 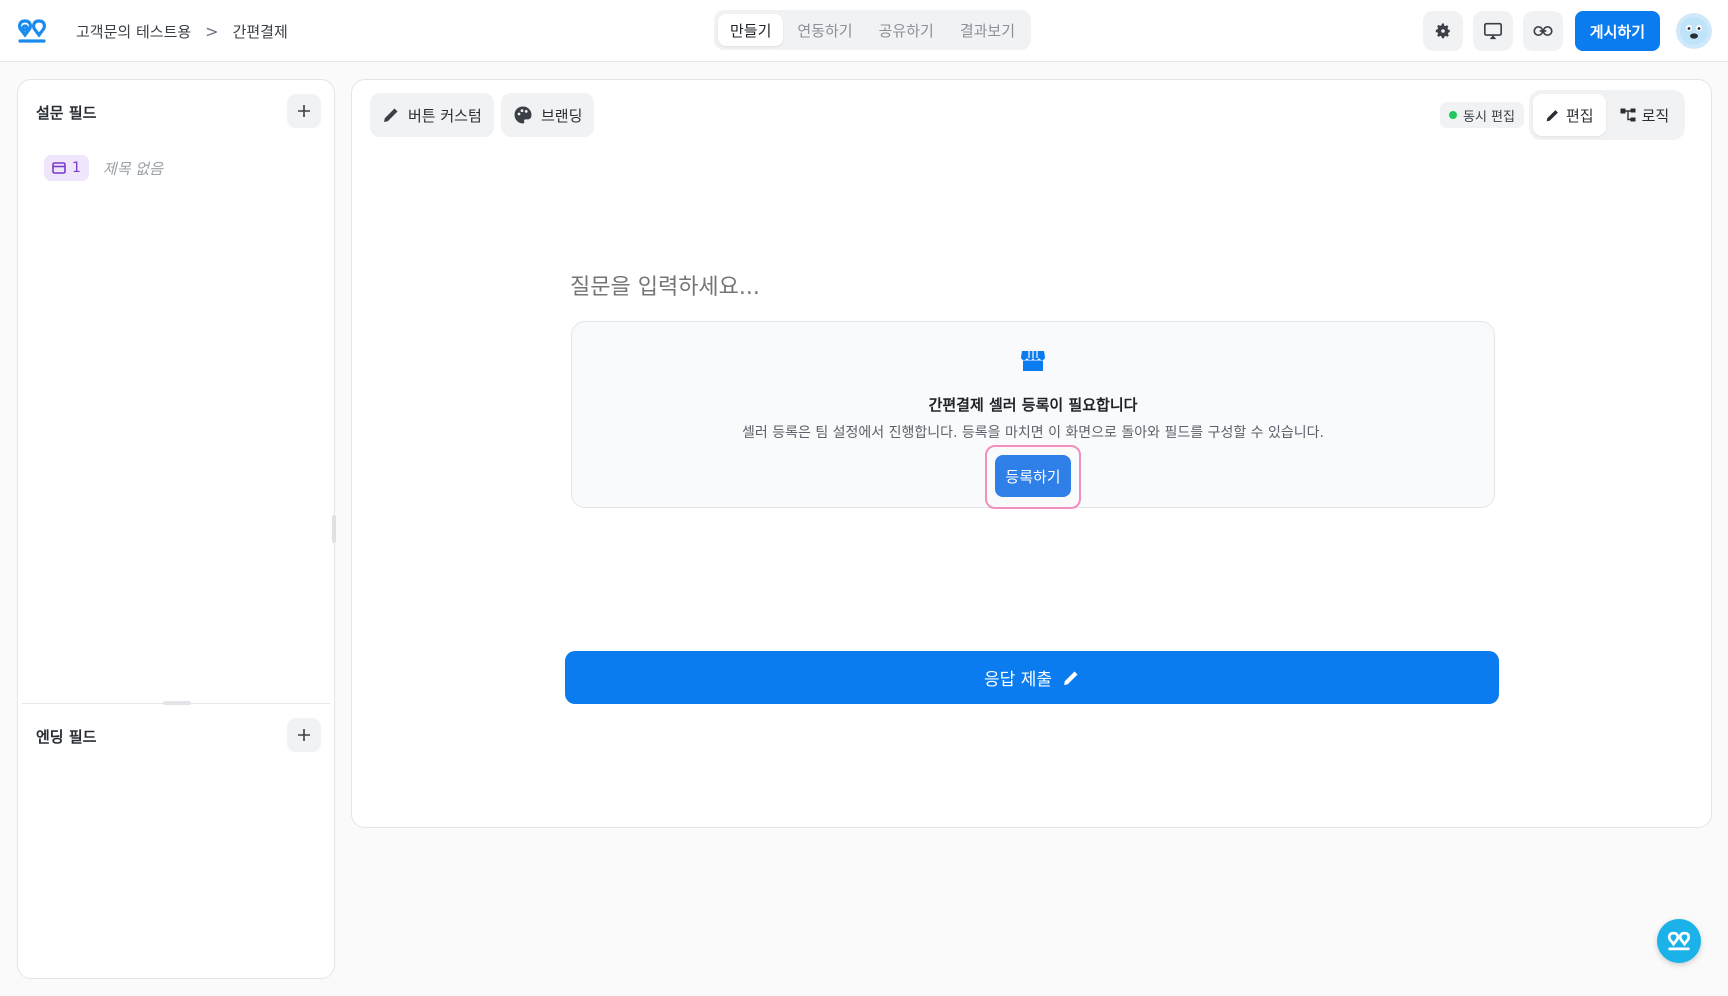 I want to click on register-button-highlight: 등록하기, so click(x=1033, y=477).